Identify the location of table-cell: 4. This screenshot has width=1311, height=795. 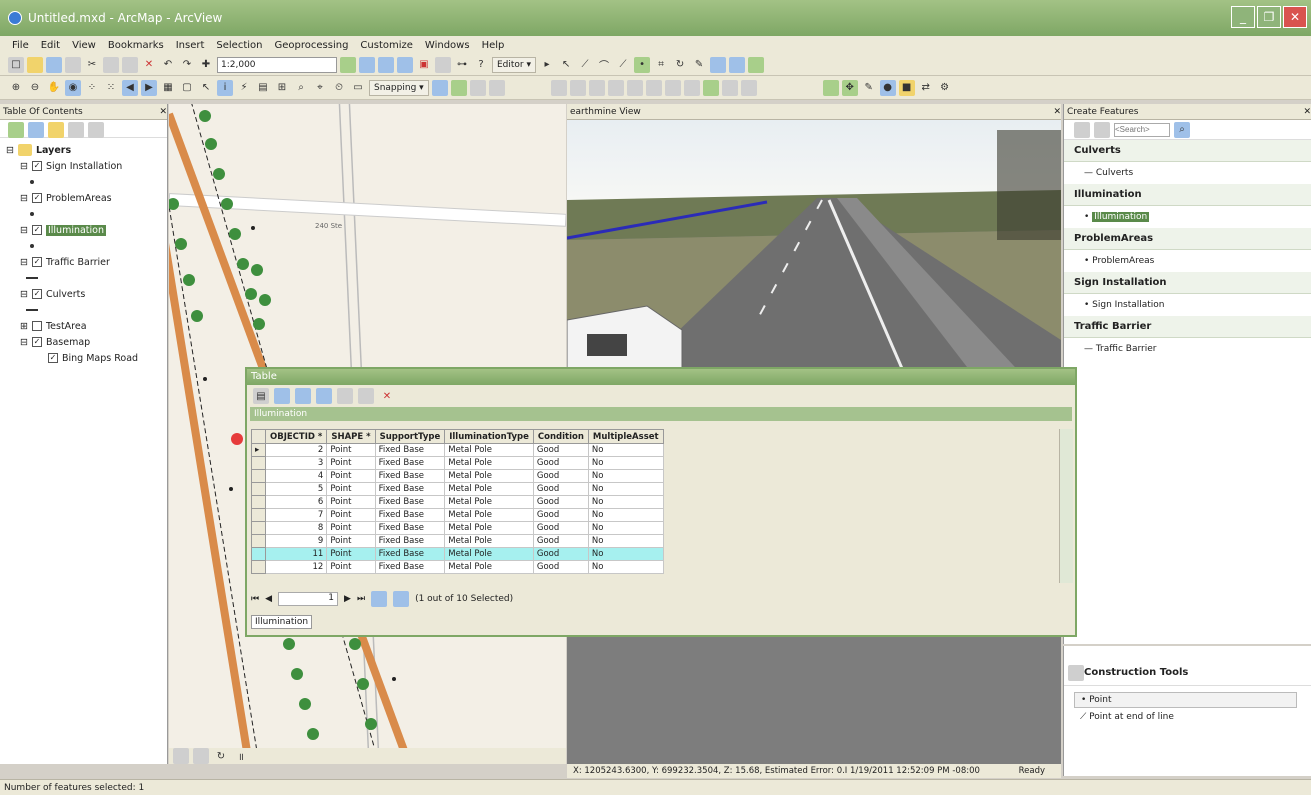
(296, 476).